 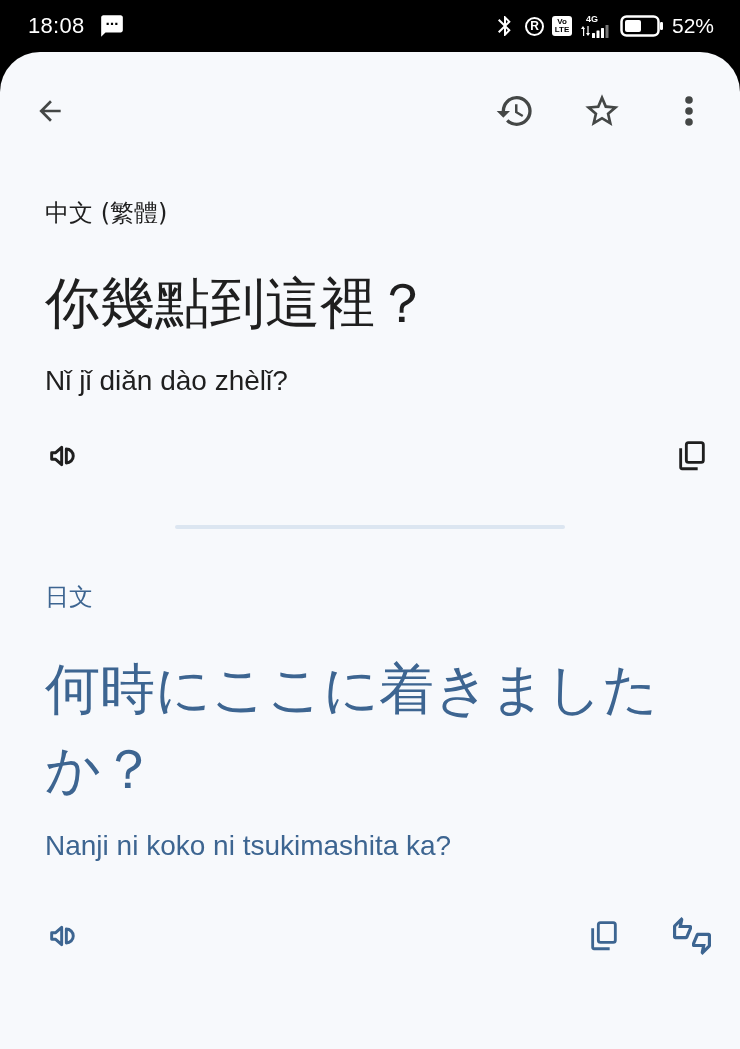 What do you see at coordinates (248, 846) in the screenshot?
I see `target-transliteration: Nanji ni koko ni tsukimashita ka?` at bounding box center [248, 846].